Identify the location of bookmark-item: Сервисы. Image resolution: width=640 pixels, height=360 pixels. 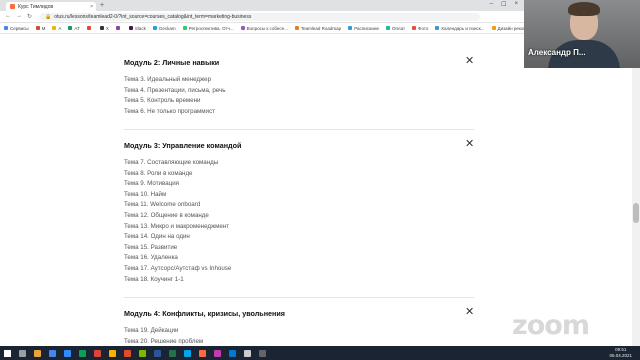
(16, 28).